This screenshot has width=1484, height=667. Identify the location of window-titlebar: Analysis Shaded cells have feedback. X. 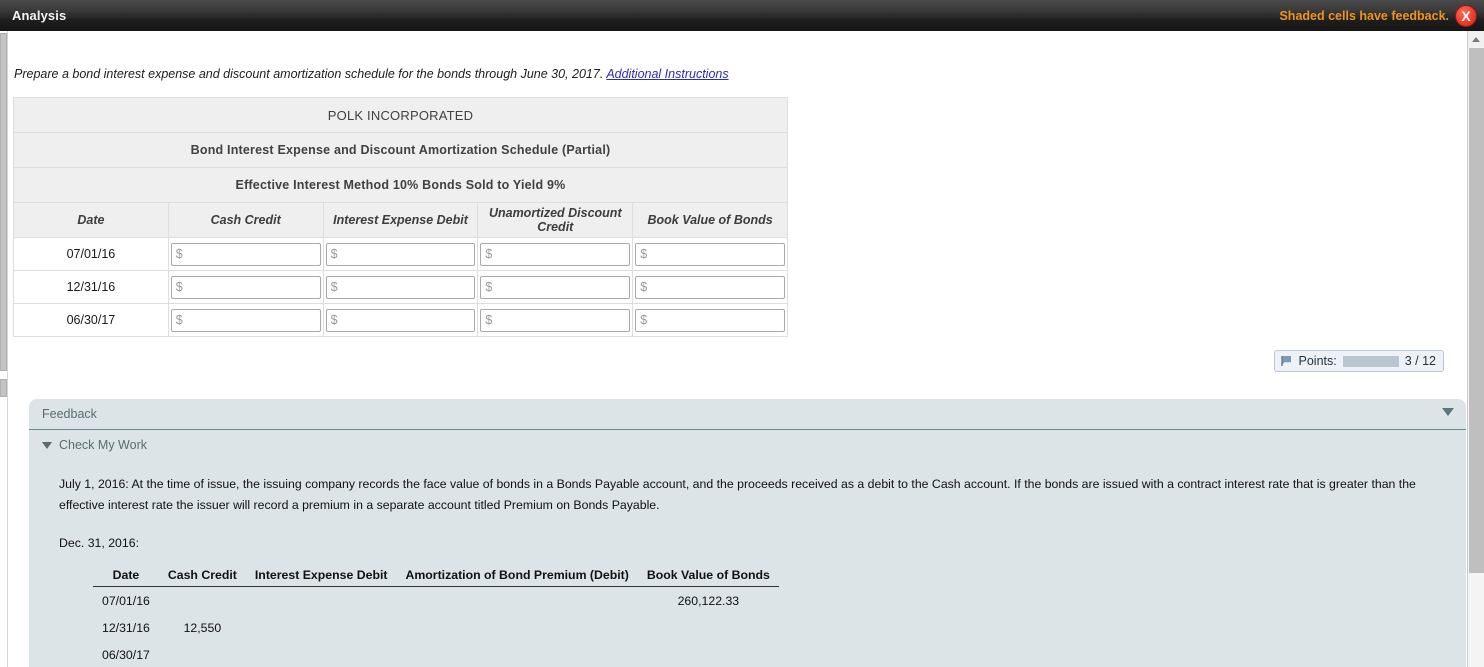
(742, 15).